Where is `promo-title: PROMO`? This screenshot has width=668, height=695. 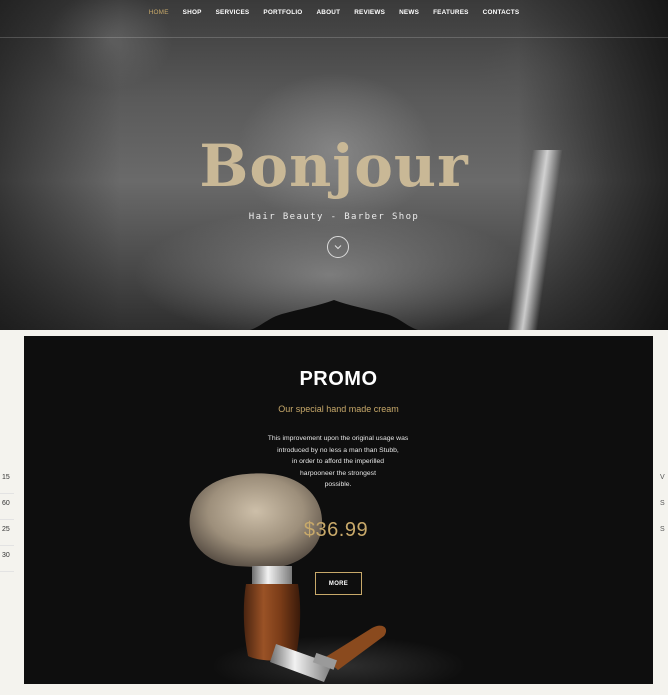 promo-title: PROMO is located at coordinates (338, 379).